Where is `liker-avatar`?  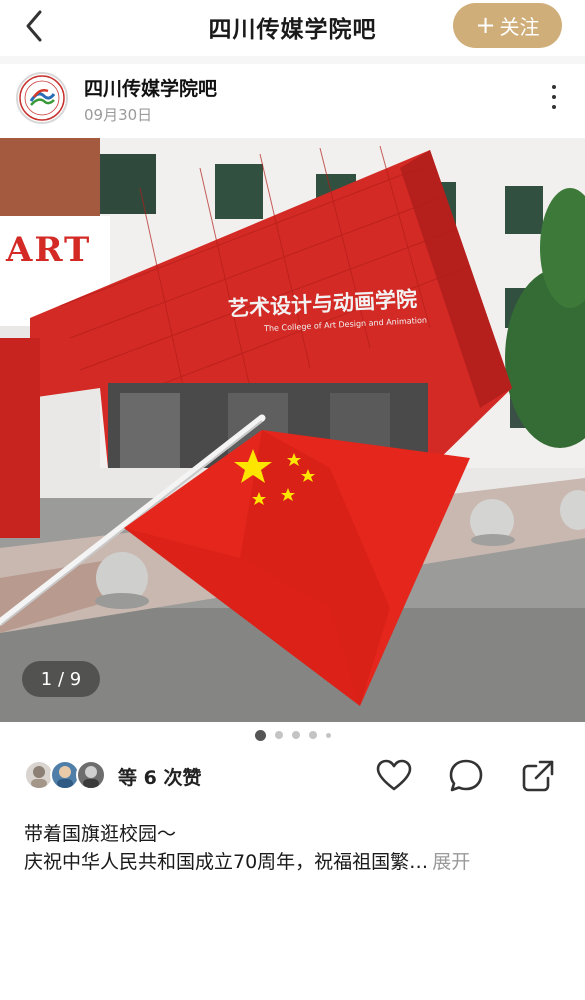 liker-avatar is located at coordinates (91, 775).